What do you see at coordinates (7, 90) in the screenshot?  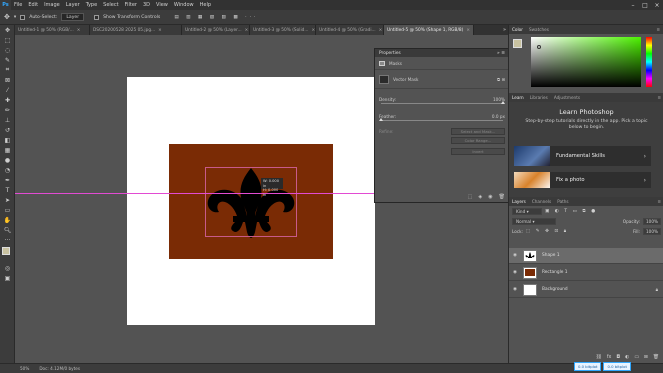 I see `eyedropper-icon: ⁄` at bounding box center [7, 90].